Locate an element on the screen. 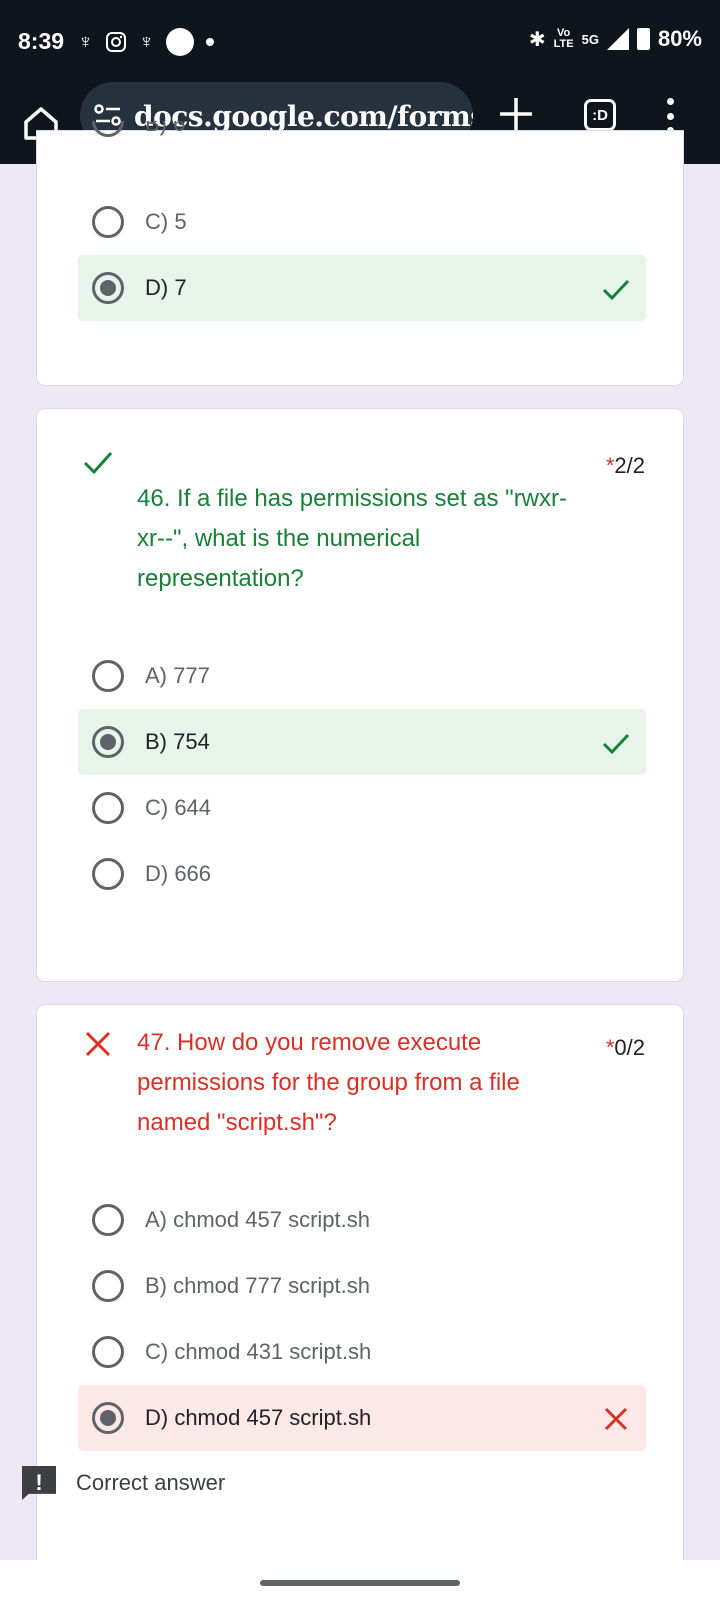  question-score: *0/2 is located at coordinates (625, 1048).